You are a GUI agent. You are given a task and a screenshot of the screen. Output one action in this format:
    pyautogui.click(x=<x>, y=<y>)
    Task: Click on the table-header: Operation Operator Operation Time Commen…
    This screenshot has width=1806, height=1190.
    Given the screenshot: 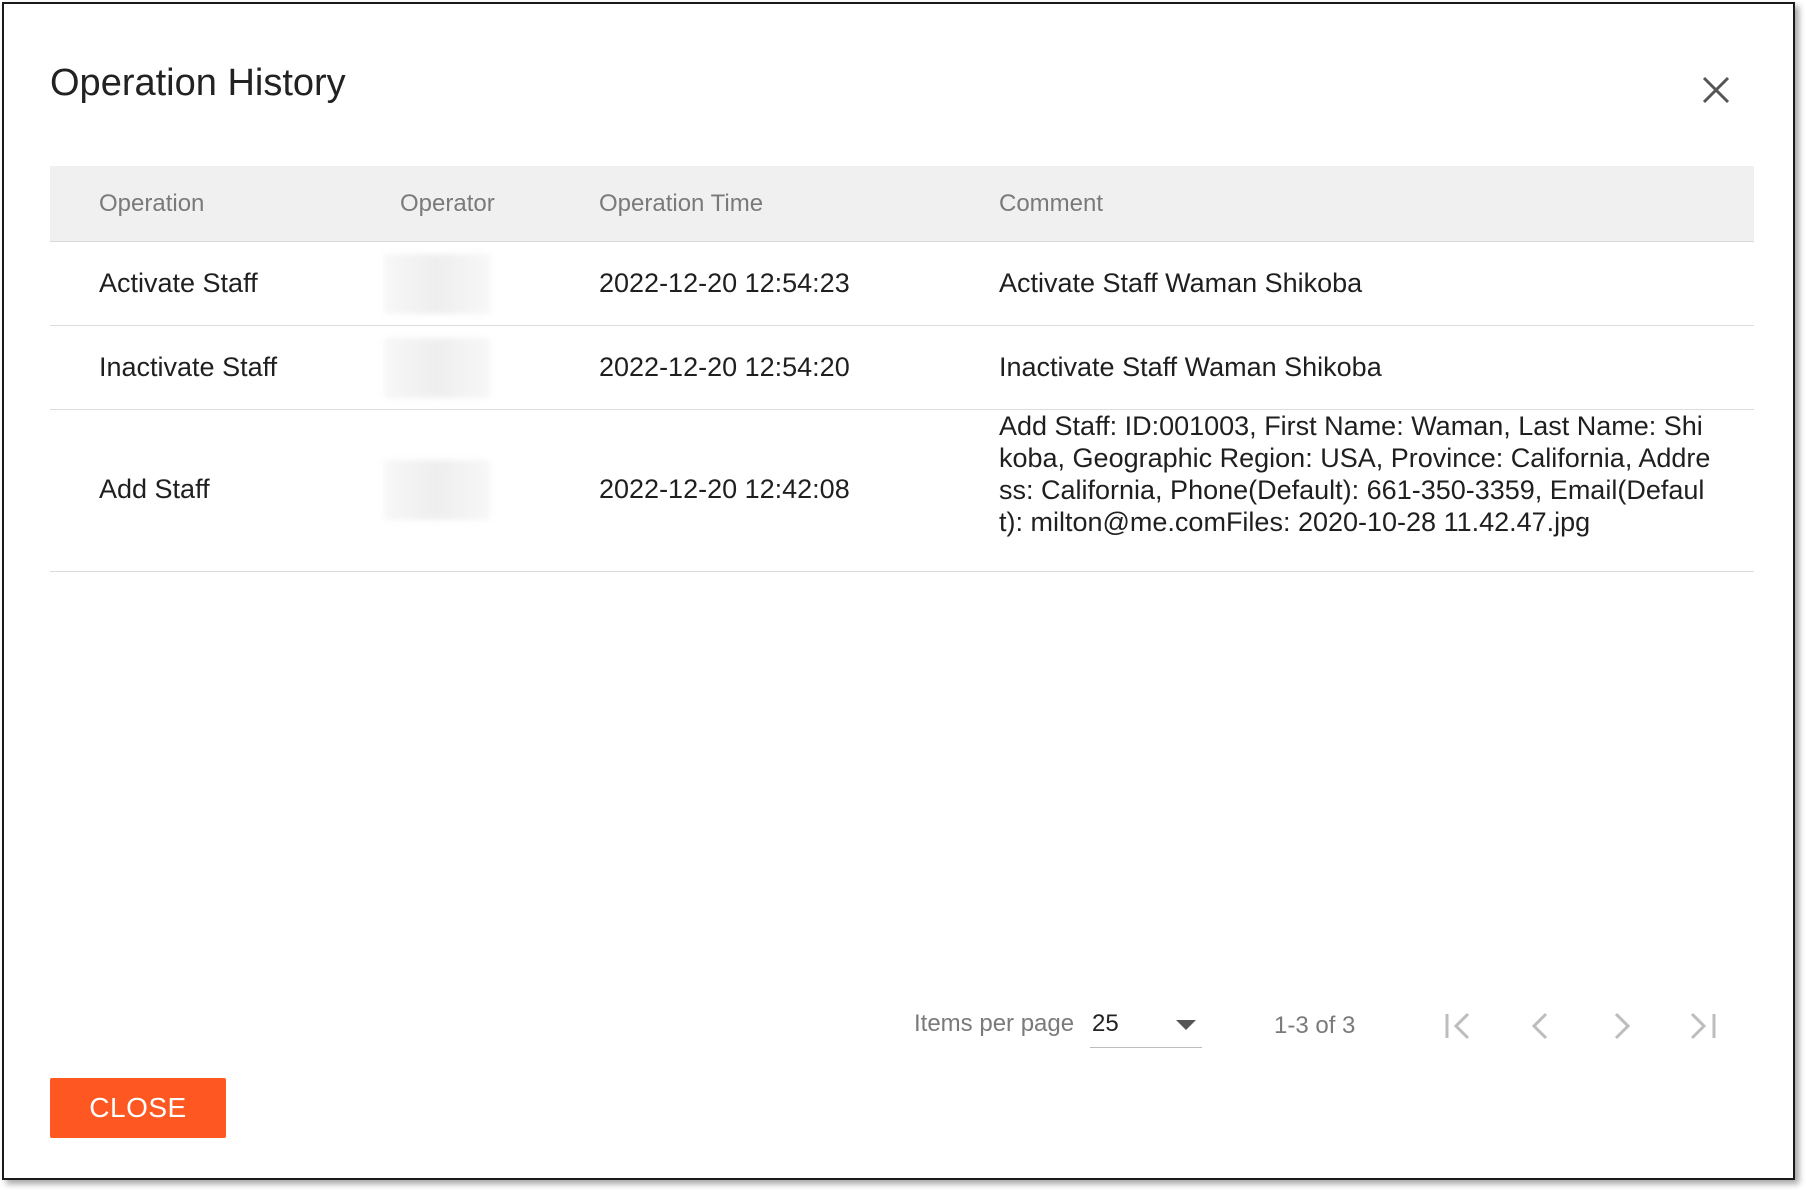 What is the action you would take?
    pyautogui.click(x=902, y=204)
    